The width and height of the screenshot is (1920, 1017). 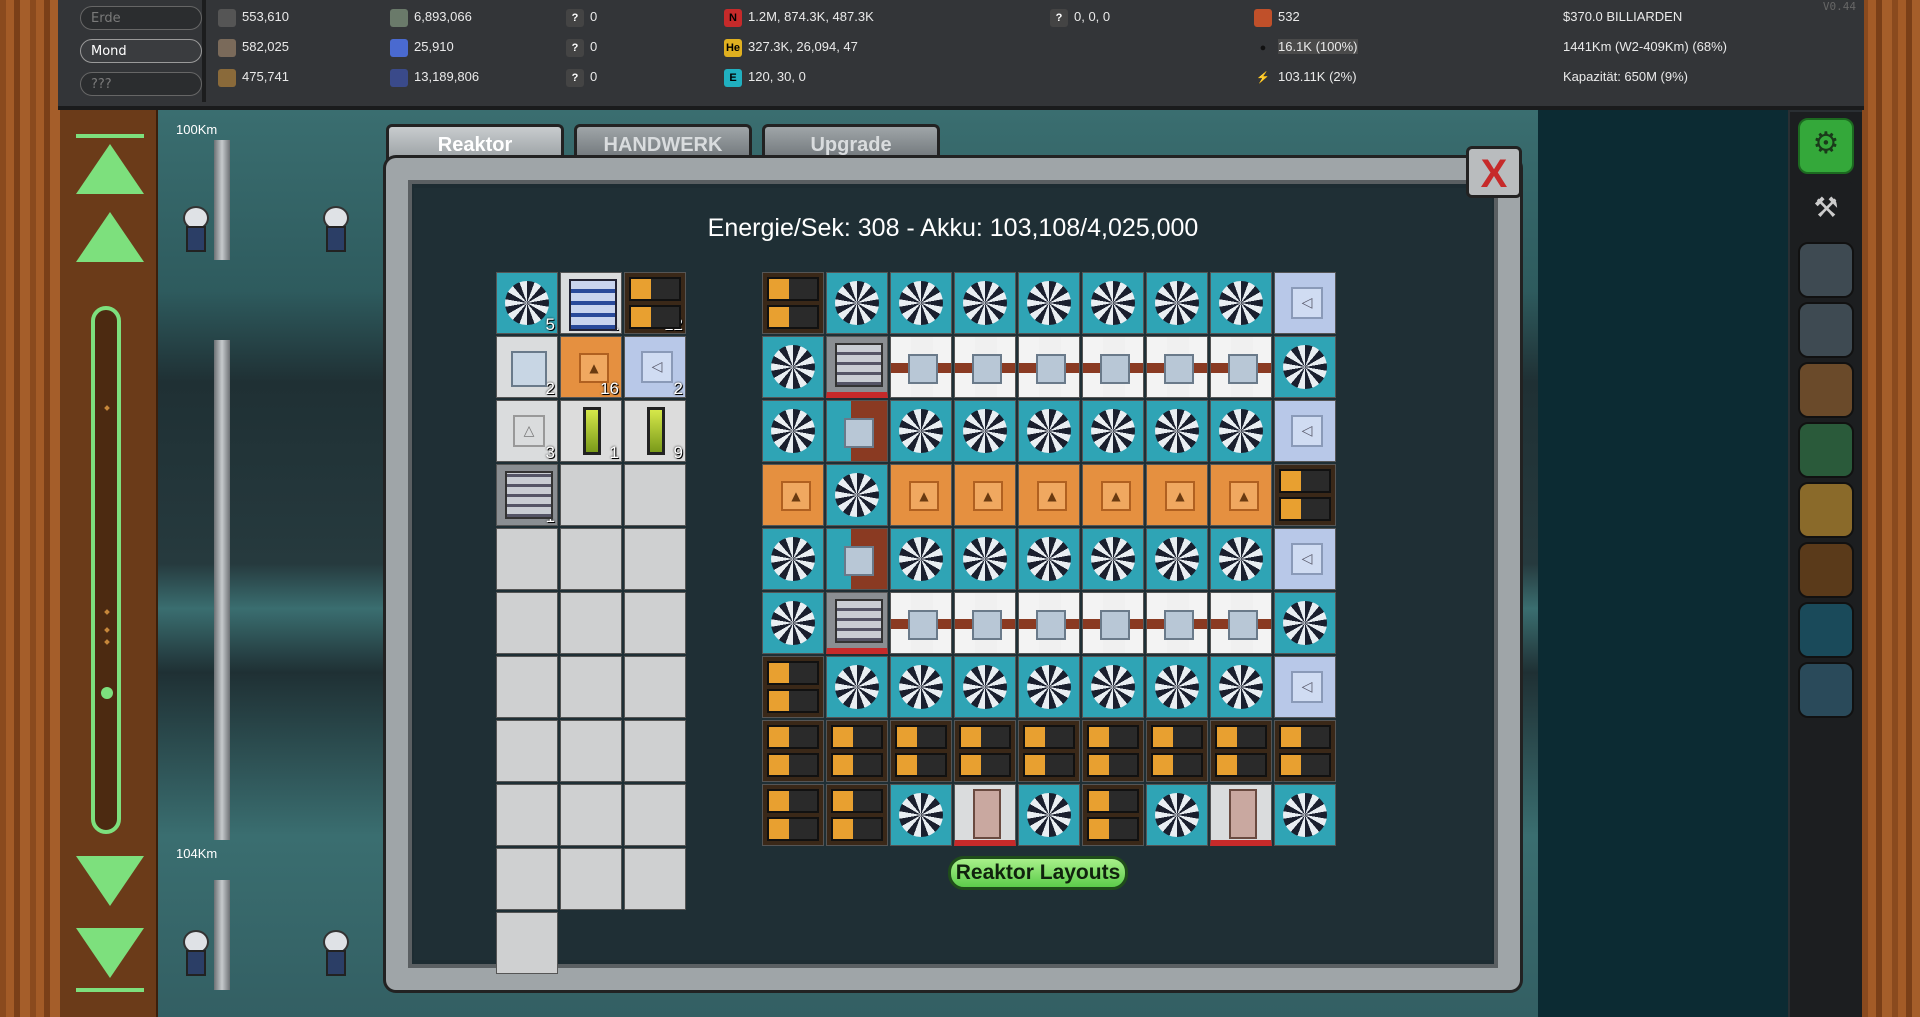 I want to click on scroll-up-fast-button, so click(x=110, y=169).